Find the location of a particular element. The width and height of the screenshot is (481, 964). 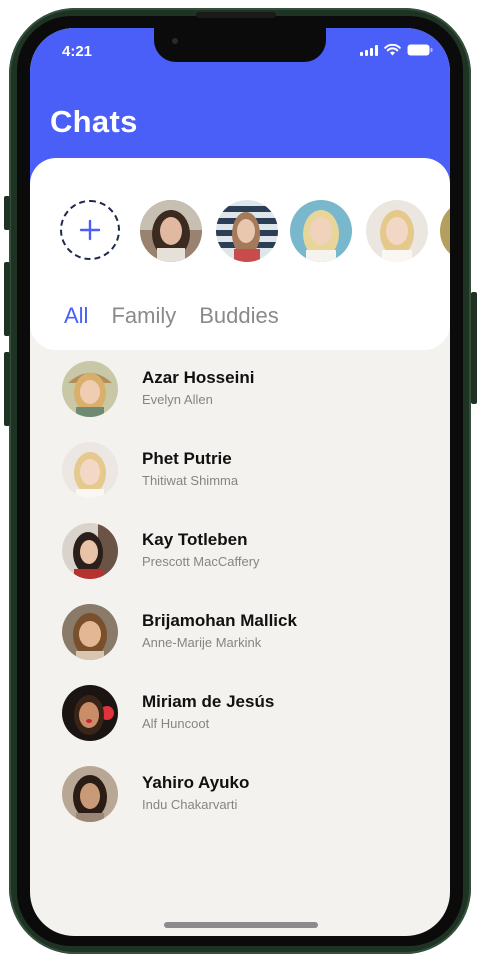

signal-icon is located at coordinates (369, 50).